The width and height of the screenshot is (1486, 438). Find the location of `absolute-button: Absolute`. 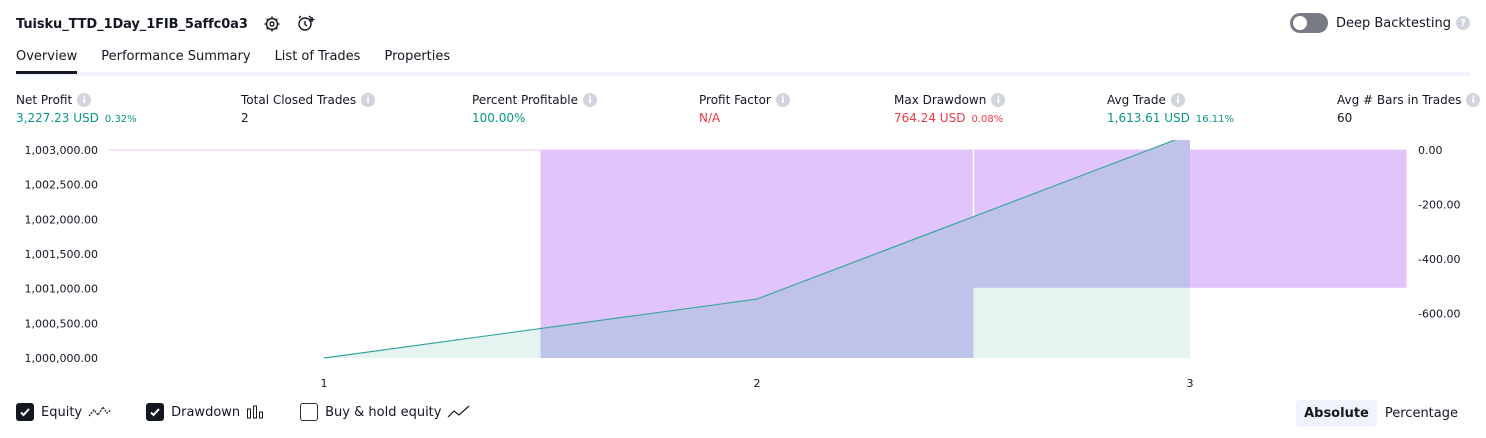

absolute-button: Absolute is located at coordinates (1336, 413).